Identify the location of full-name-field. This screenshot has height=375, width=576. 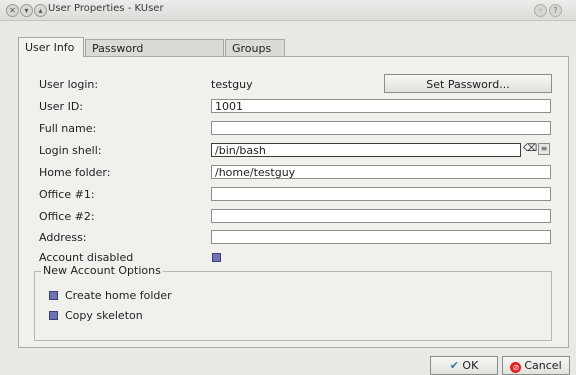
(381, 128).